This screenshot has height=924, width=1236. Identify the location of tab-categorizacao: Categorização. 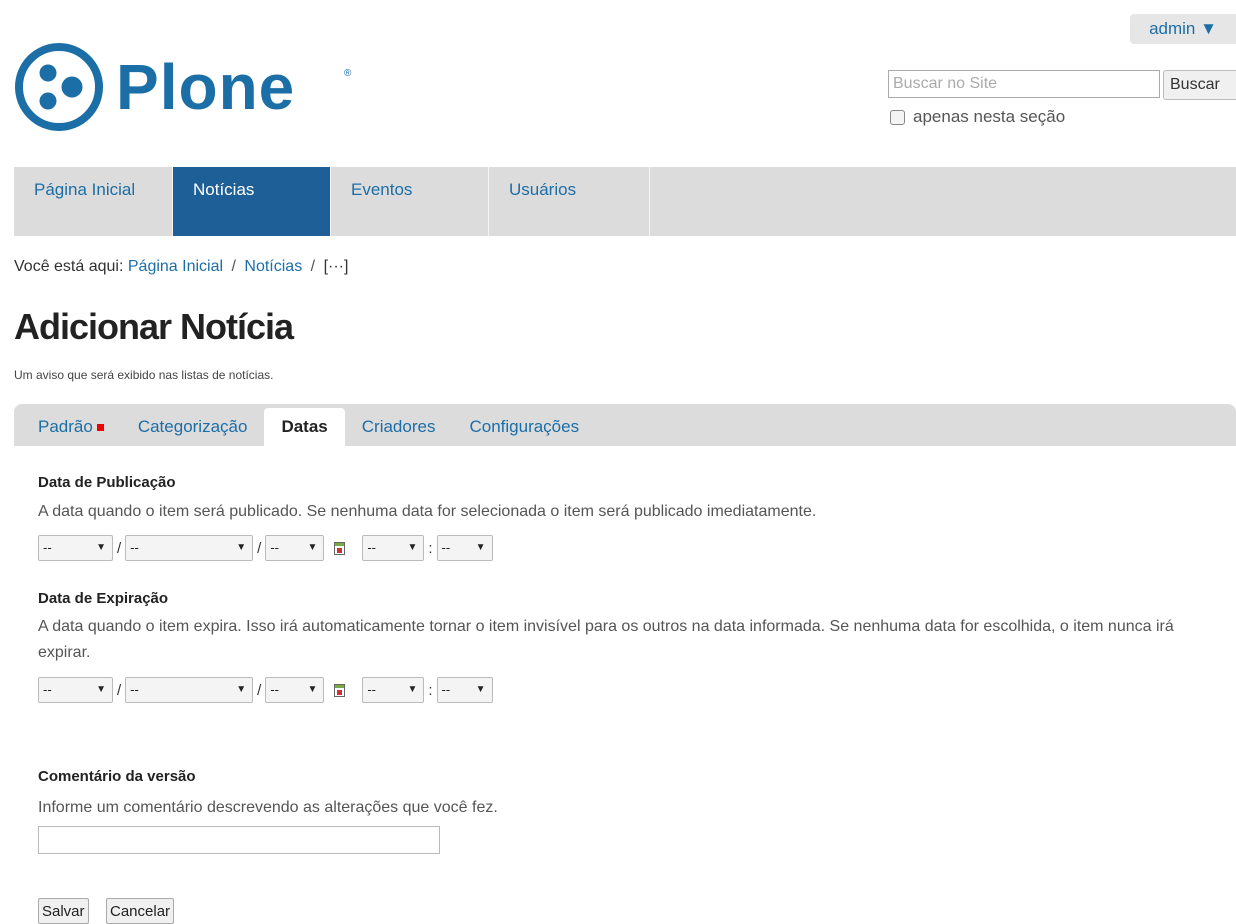
(193, 427).